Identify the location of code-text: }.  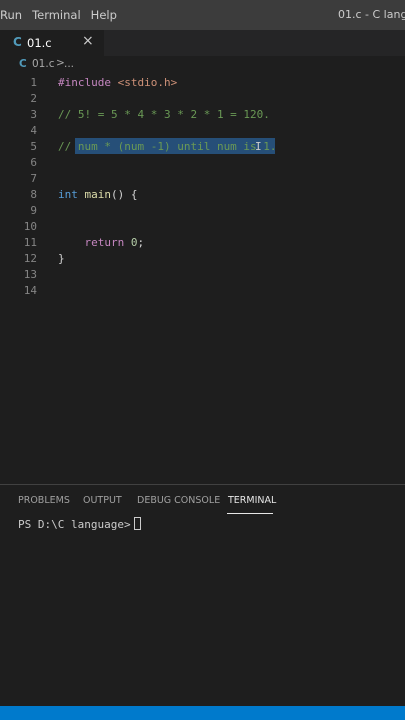
(61, 258).